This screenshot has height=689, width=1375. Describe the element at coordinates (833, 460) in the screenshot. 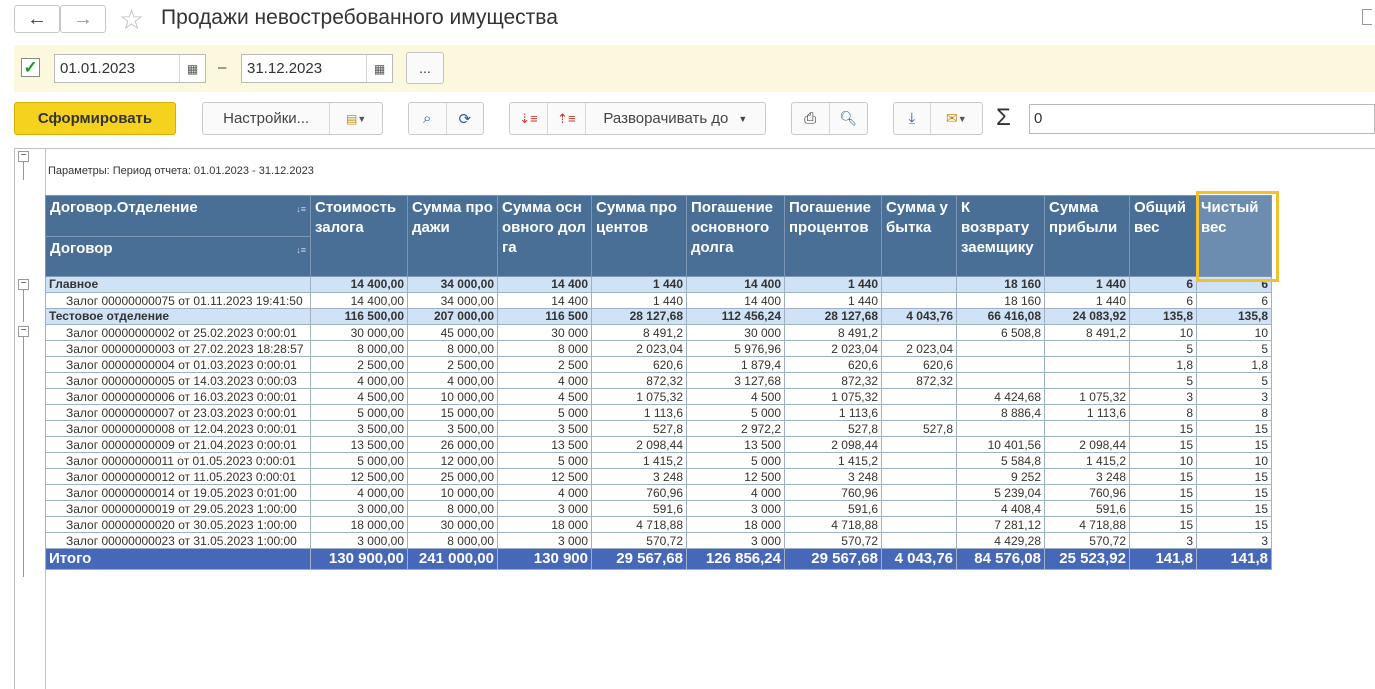

I see `cell-value: 1 415,2` at that location.